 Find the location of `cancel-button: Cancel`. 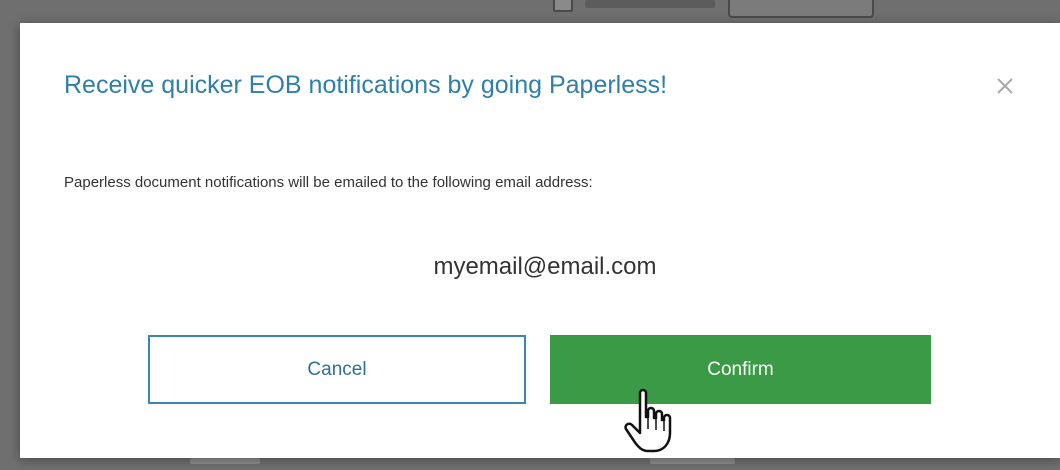

cancel-button: Cancel is located at coordinates (337, 369).